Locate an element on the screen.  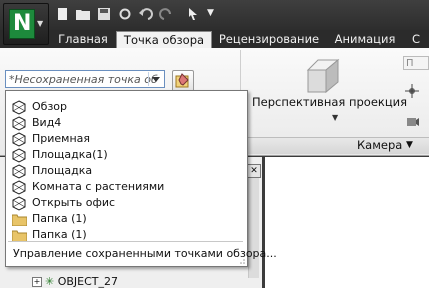
list-item: Площадка is located at coordinates (52, 171).